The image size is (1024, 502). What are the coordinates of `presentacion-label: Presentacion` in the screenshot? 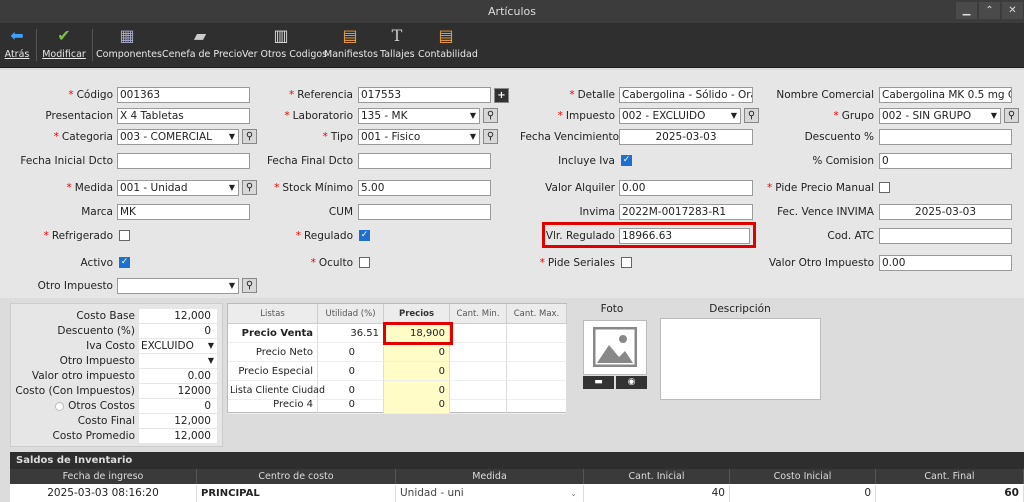 It's located at (79, 116).